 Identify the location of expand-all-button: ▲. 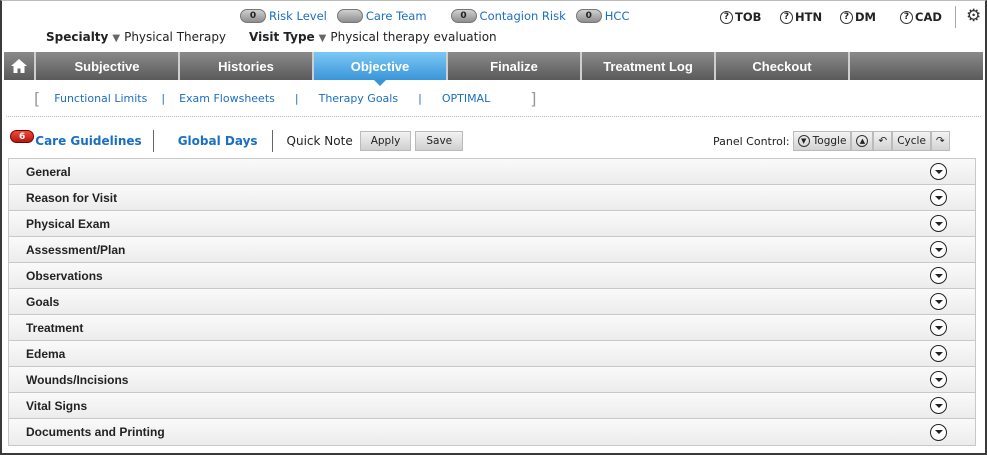
(862, 141).